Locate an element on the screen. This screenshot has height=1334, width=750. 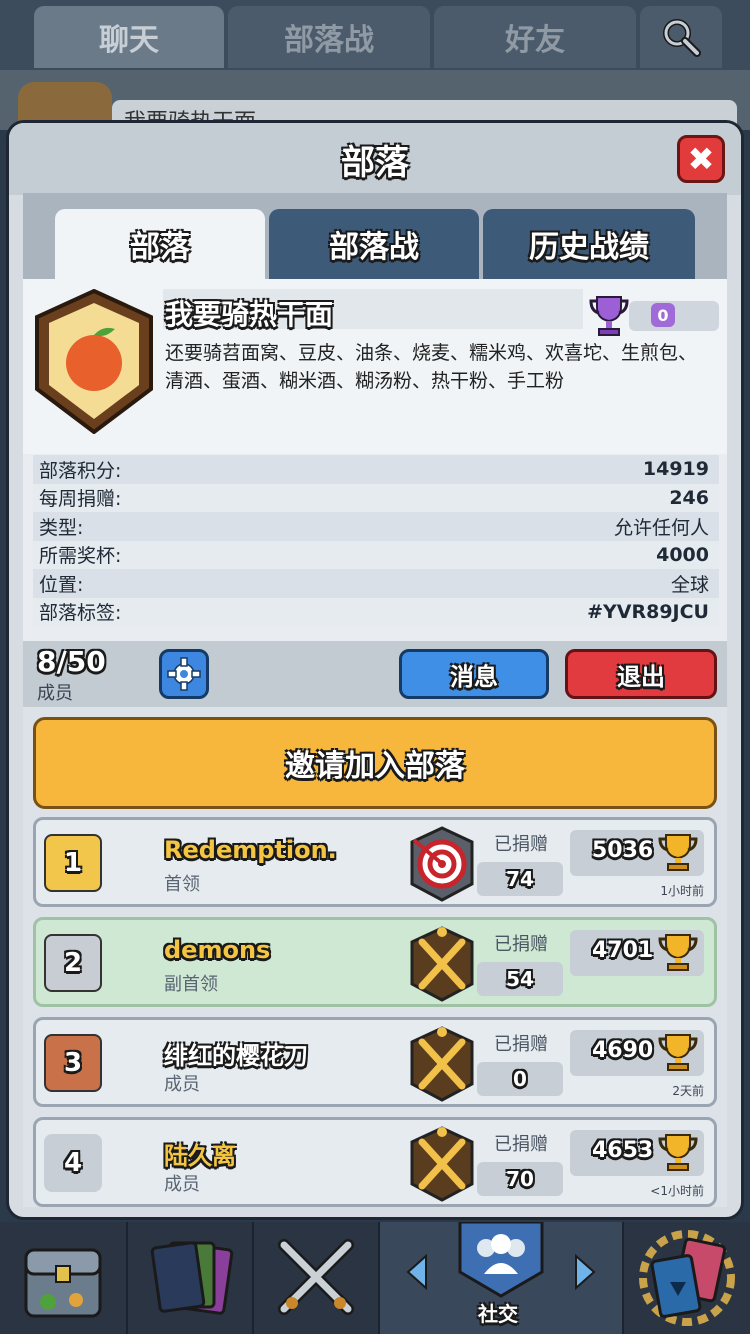
close-icon: ✖ is located at coordinates (701, 159).